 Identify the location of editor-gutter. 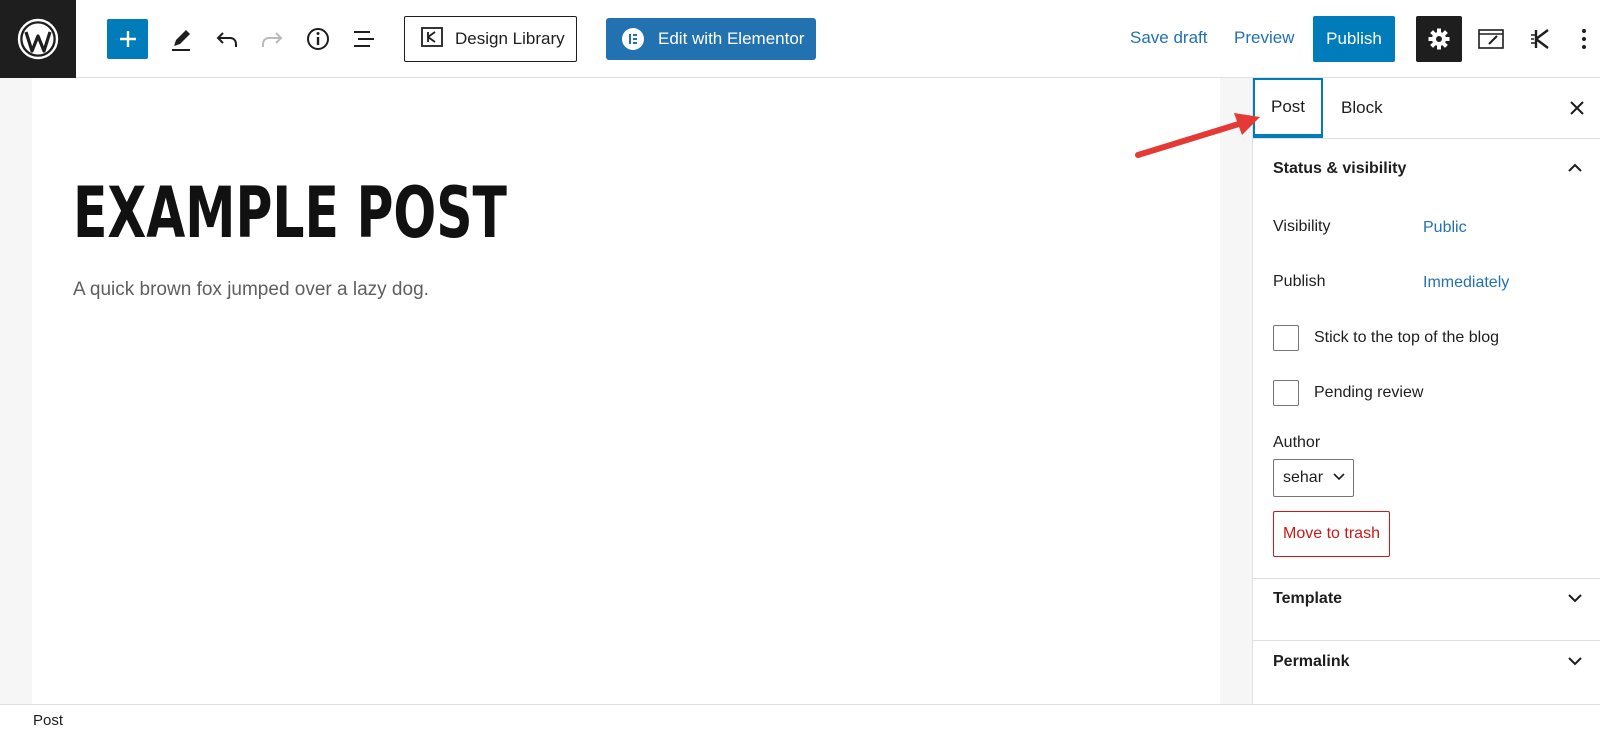
(16, 391).